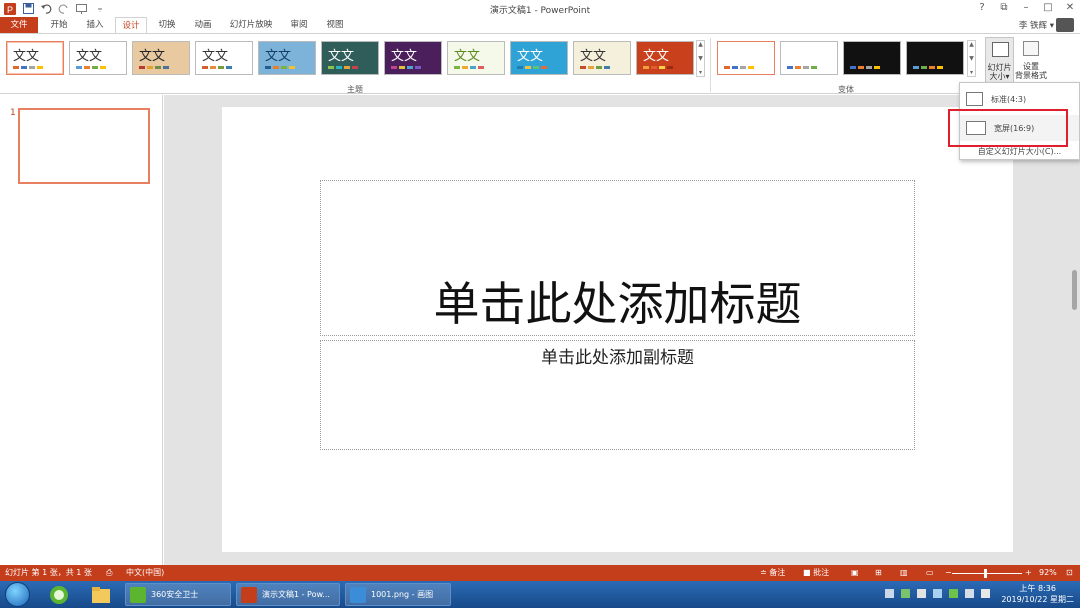  What do you see at coordinates (937, 593) in the screenshot?
I see `tray-network-icon` at bounding box center [937, 593].